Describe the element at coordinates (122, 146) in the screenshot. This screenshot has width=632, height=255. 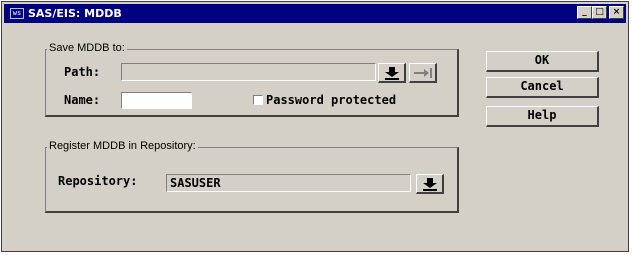
I see `register-repository-legend: Register MDDB in Repository:` at that location.